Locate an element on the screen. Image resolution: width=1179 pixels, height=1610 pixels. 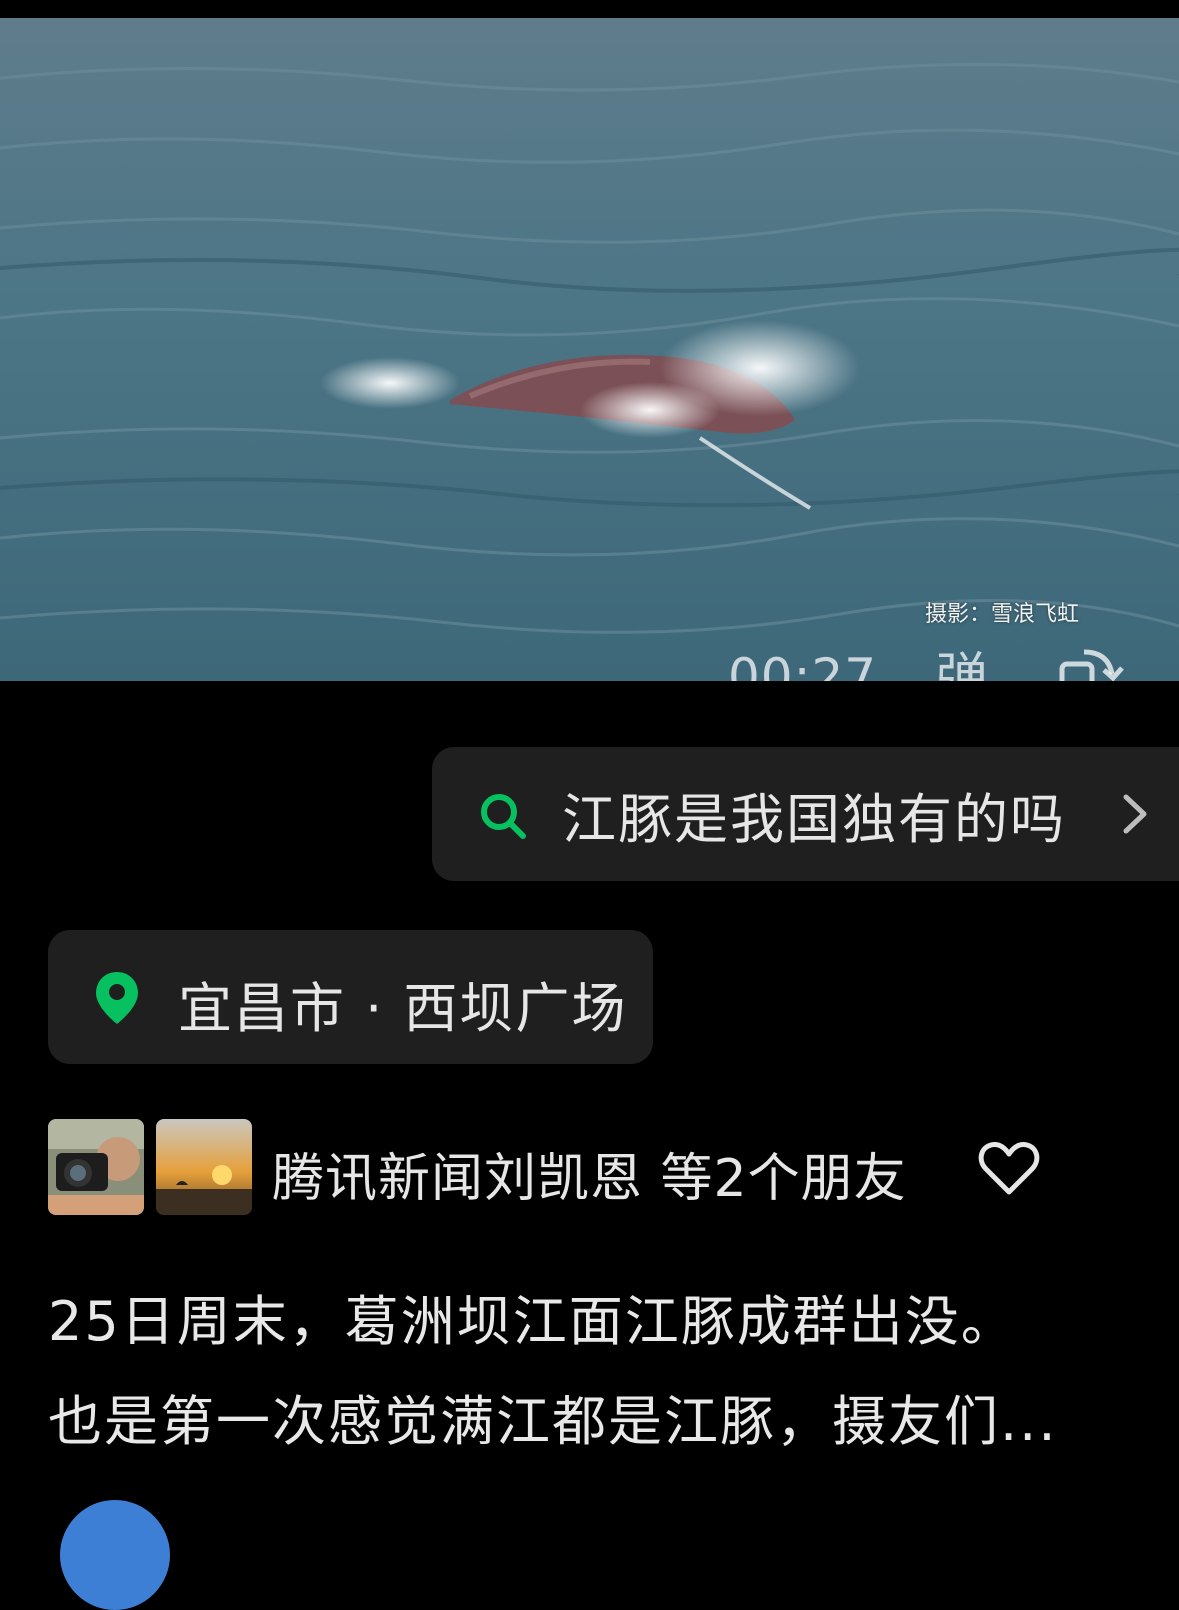
location-chip: 宜昌市 · 西坝广场 is located at coordinates (350, 997).